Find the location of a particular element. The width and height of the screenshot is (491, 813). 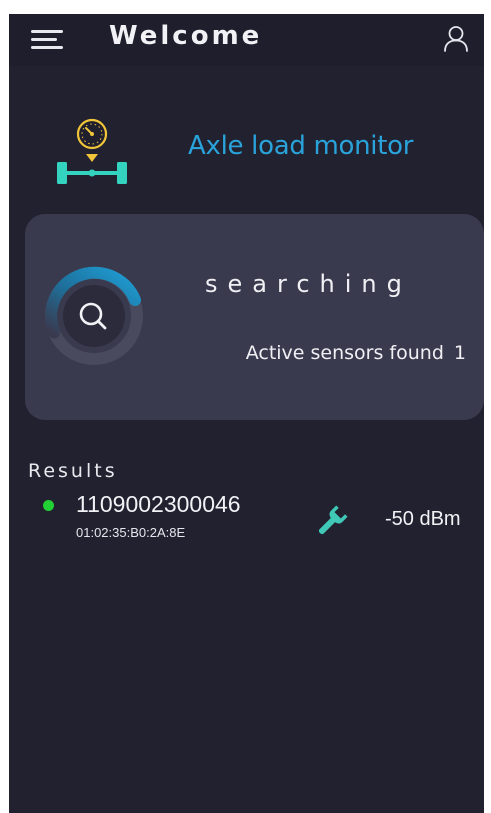

search-status-text: searching is located at coordinates (308, 284).